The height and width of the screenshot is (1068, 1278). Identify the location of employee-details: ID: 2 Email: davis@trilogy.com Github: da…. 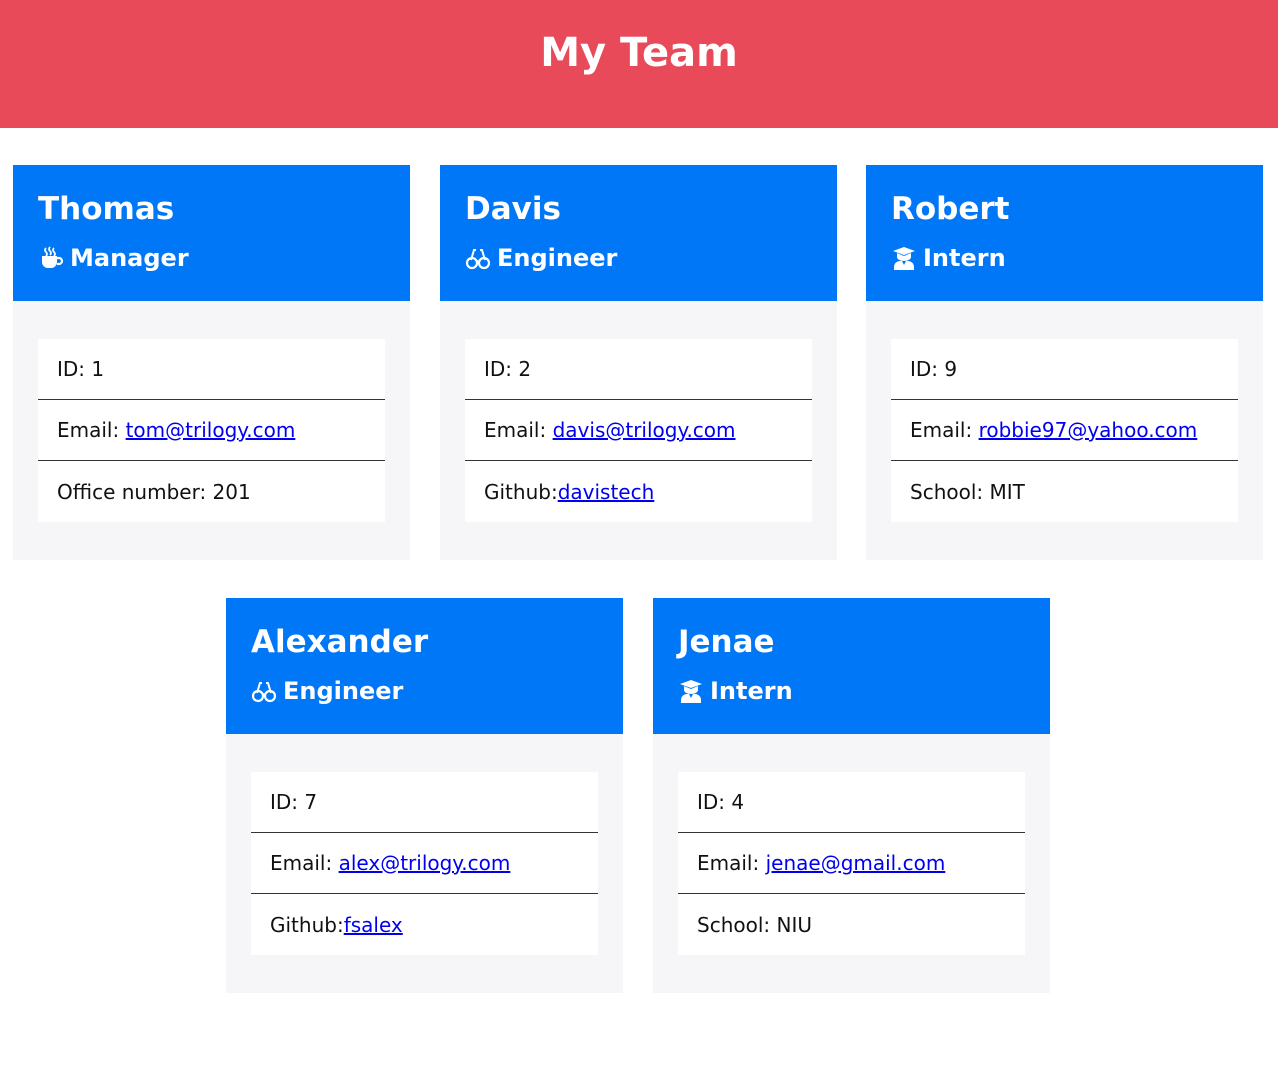
(638, 430).